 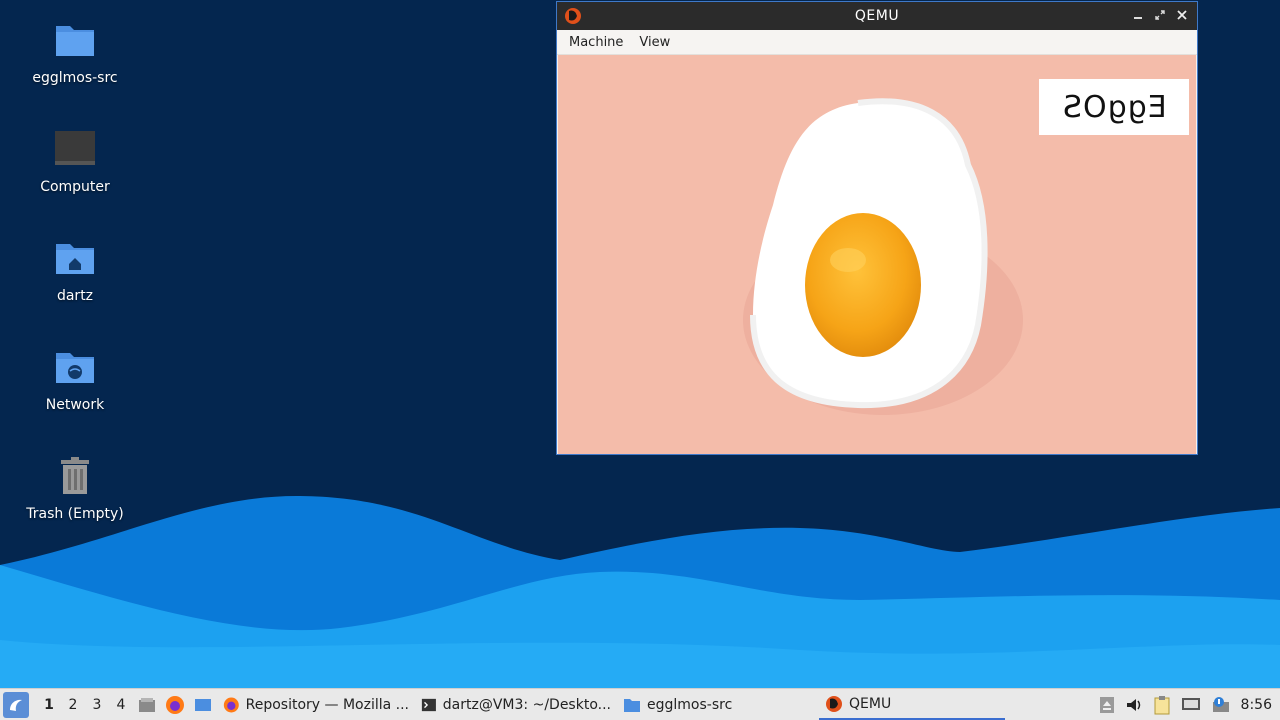 I want to click on task-qemu: QEMU, so click(x=912, y=705).